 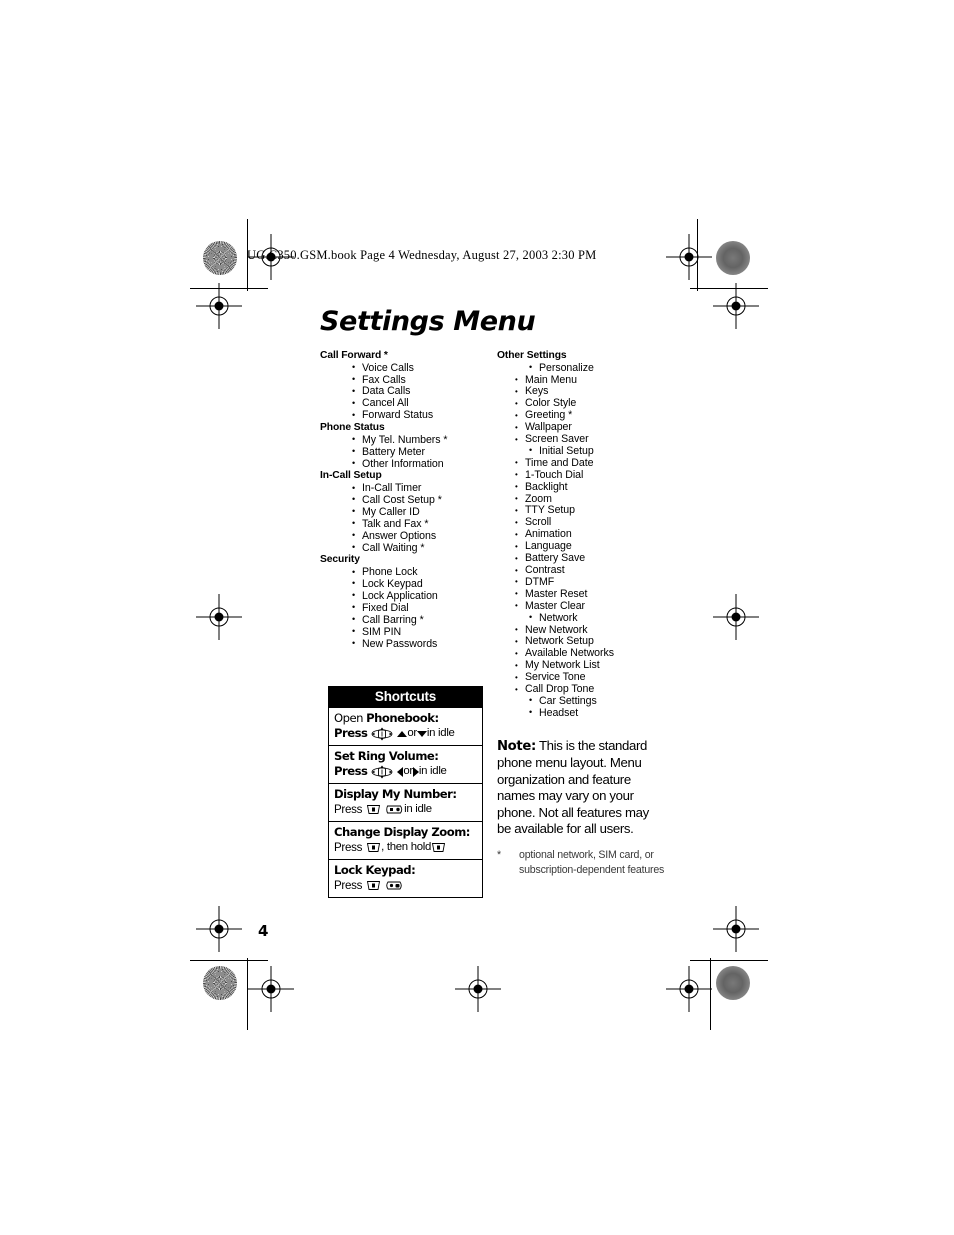 What do you see at coordinates (736, 306) in the screenshot?
I see `registration-mark-upper-right-margin` at bounding box center [736, 306].